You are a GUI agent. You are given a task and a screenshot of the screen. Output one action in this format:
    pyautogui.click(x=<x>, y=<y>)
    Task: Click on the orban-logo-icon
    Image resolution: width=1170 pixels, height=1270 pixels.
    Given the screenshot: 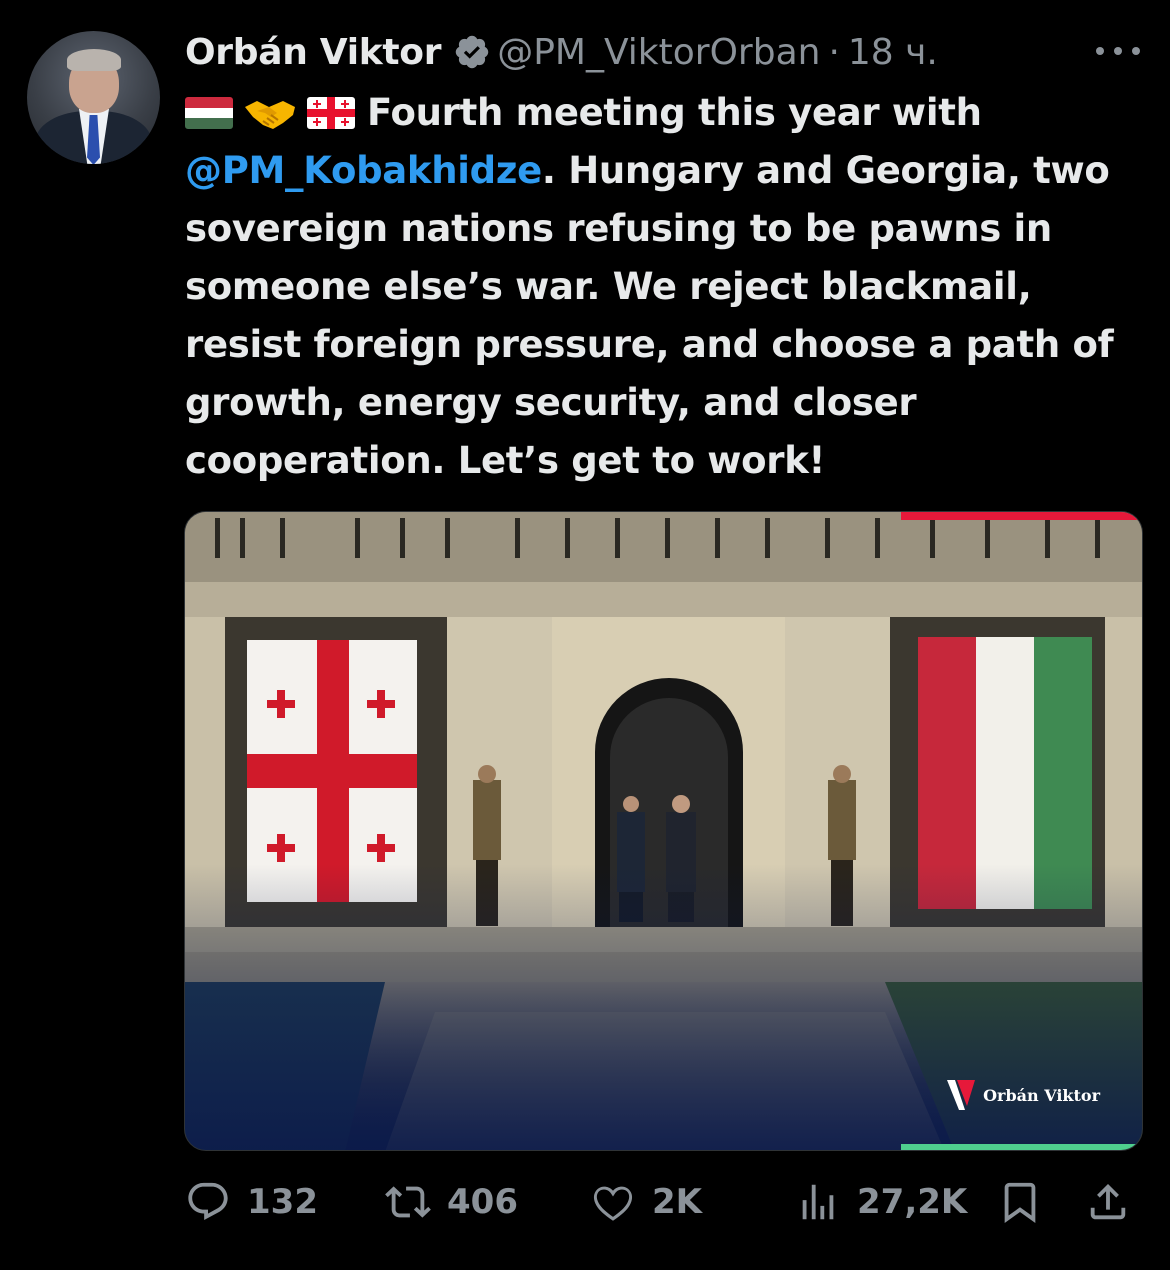 What is the action you would take?
    pyautogui.click(x=961, y=1095)
    